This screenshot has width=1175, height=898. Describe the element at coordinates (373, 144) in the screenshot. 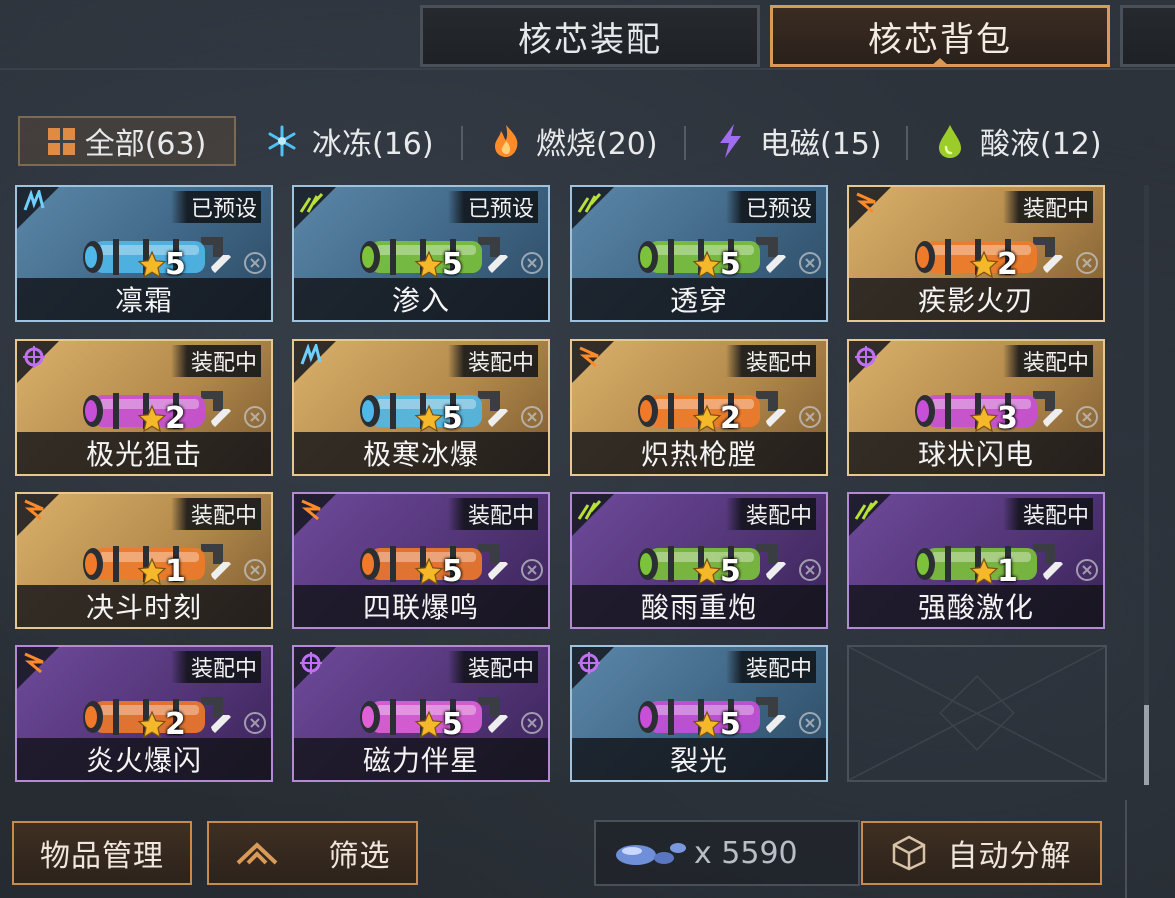

I see `filter-label: 冰冻(16)` at that location.